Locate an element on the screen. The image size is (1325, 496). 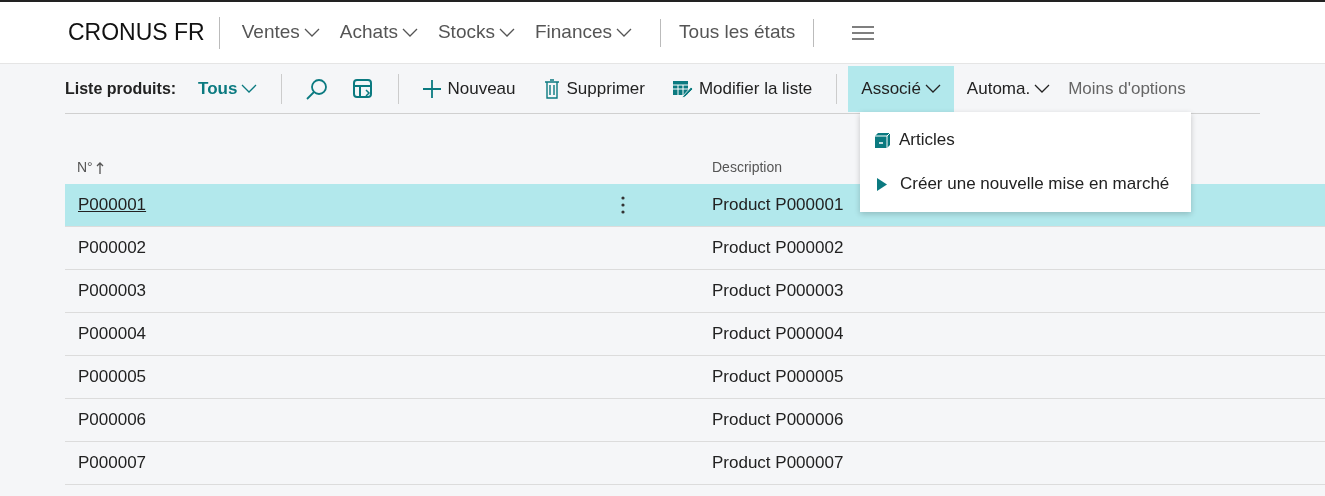
view-filter: Tous is located at coordinates (228, 88).